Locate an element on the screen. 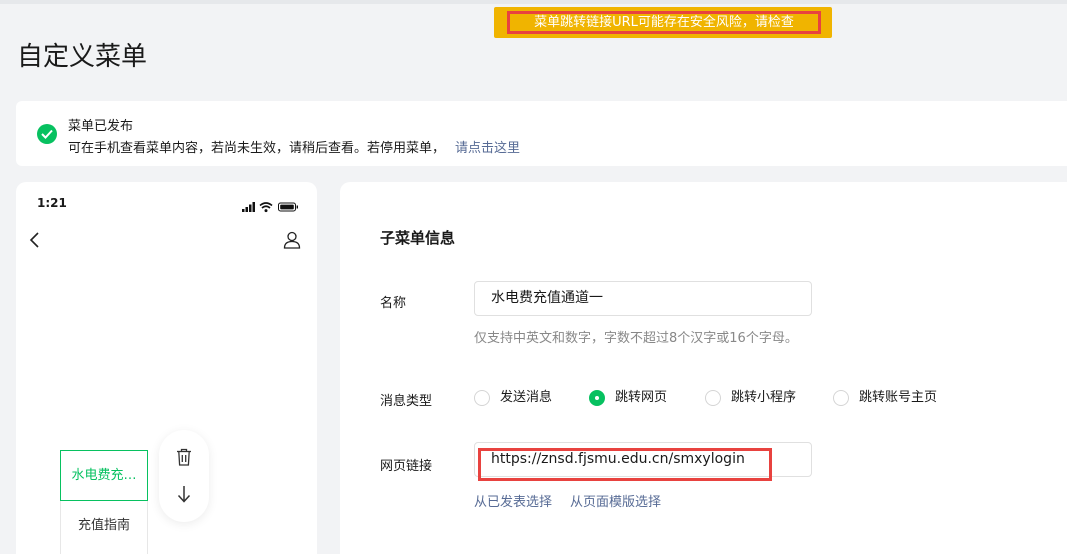  message-type-label: 消息类型 is located at coordinates (406, 401).